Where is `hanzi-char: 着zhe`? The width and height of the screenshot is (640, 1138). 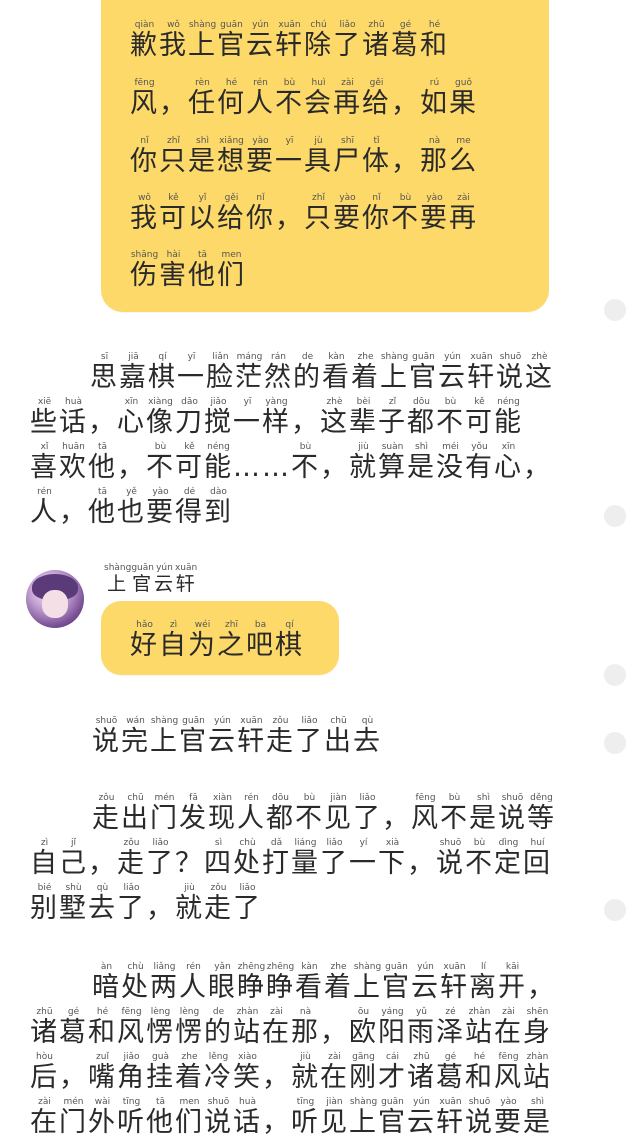 hanzi-char: 着zhe is located at coordinates (365, 372).